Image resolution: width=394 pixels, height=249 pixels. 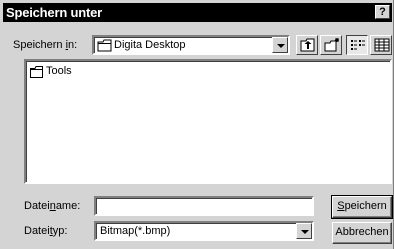 I want to click on save-in-label-text: Speichern, so click(x=39, y=45).